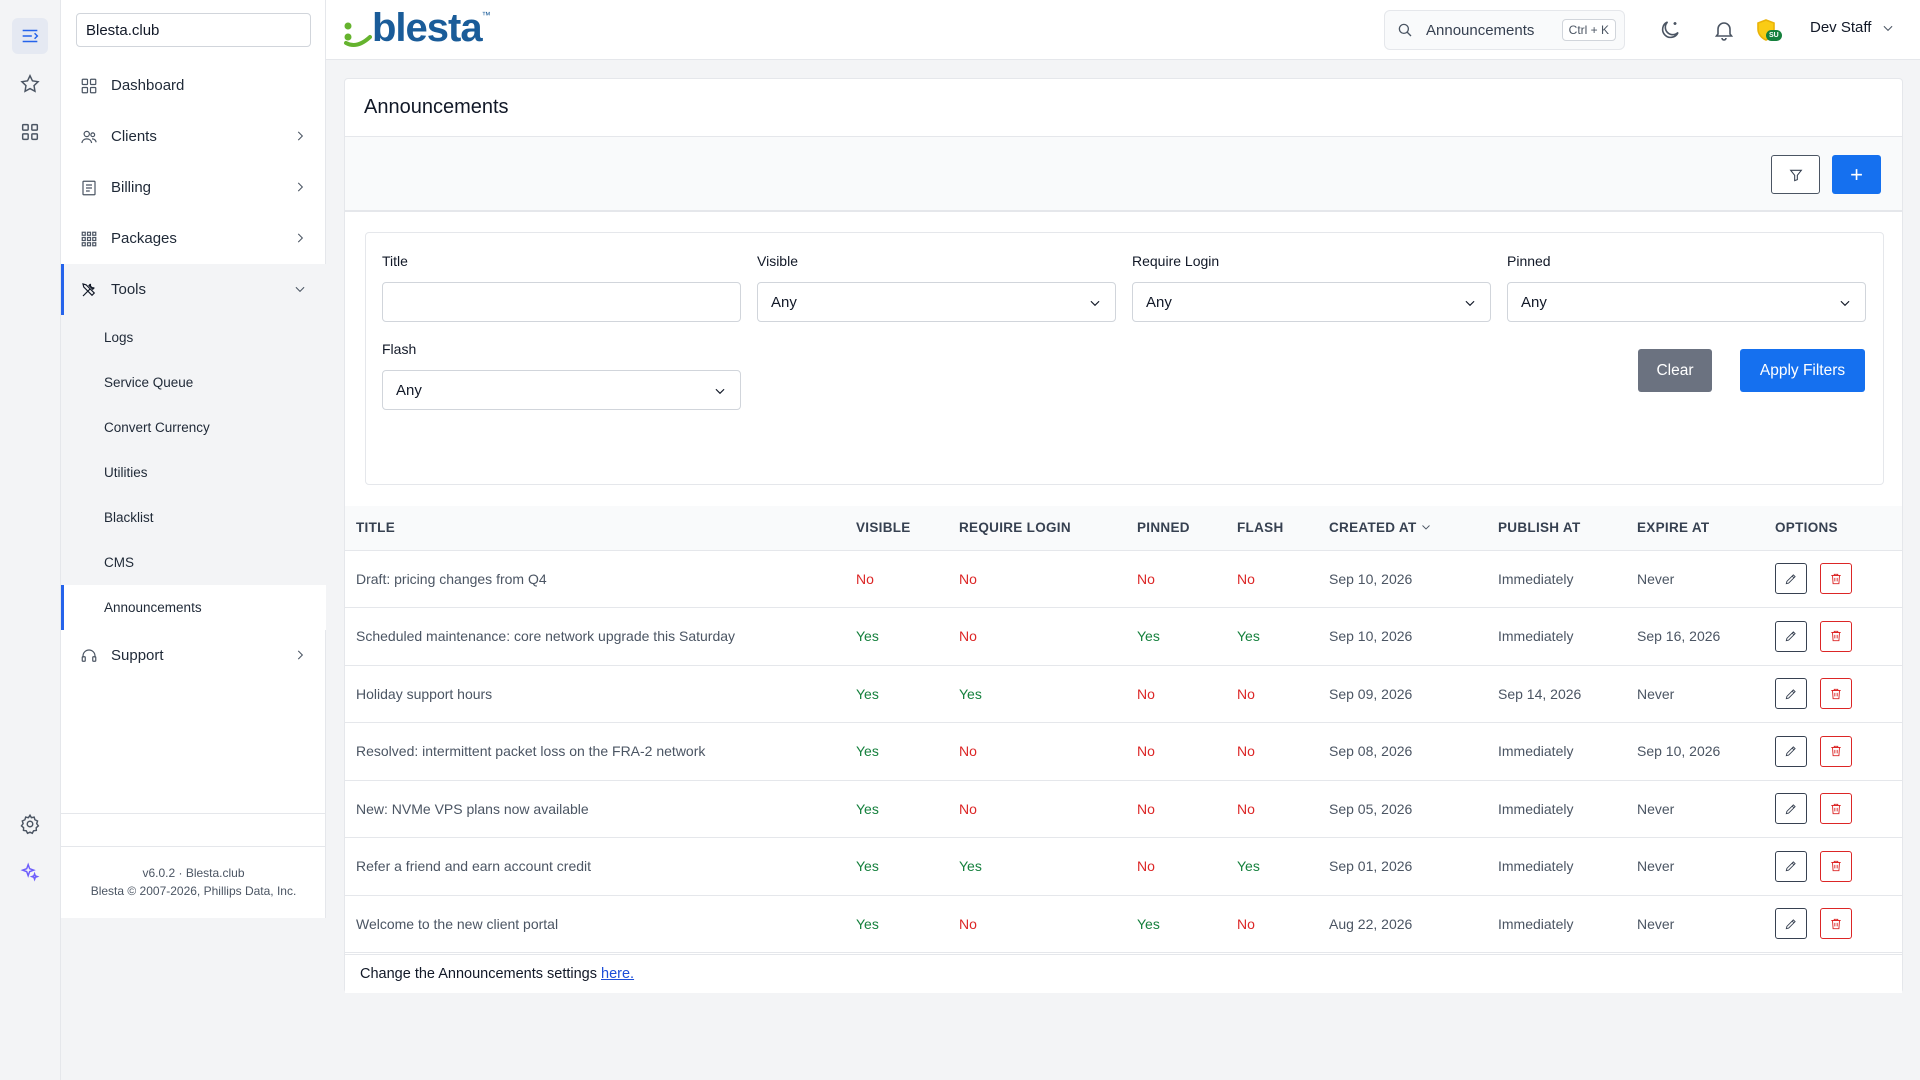  I want to click on sidebar-item-packages: Packages, so click(193, 238).